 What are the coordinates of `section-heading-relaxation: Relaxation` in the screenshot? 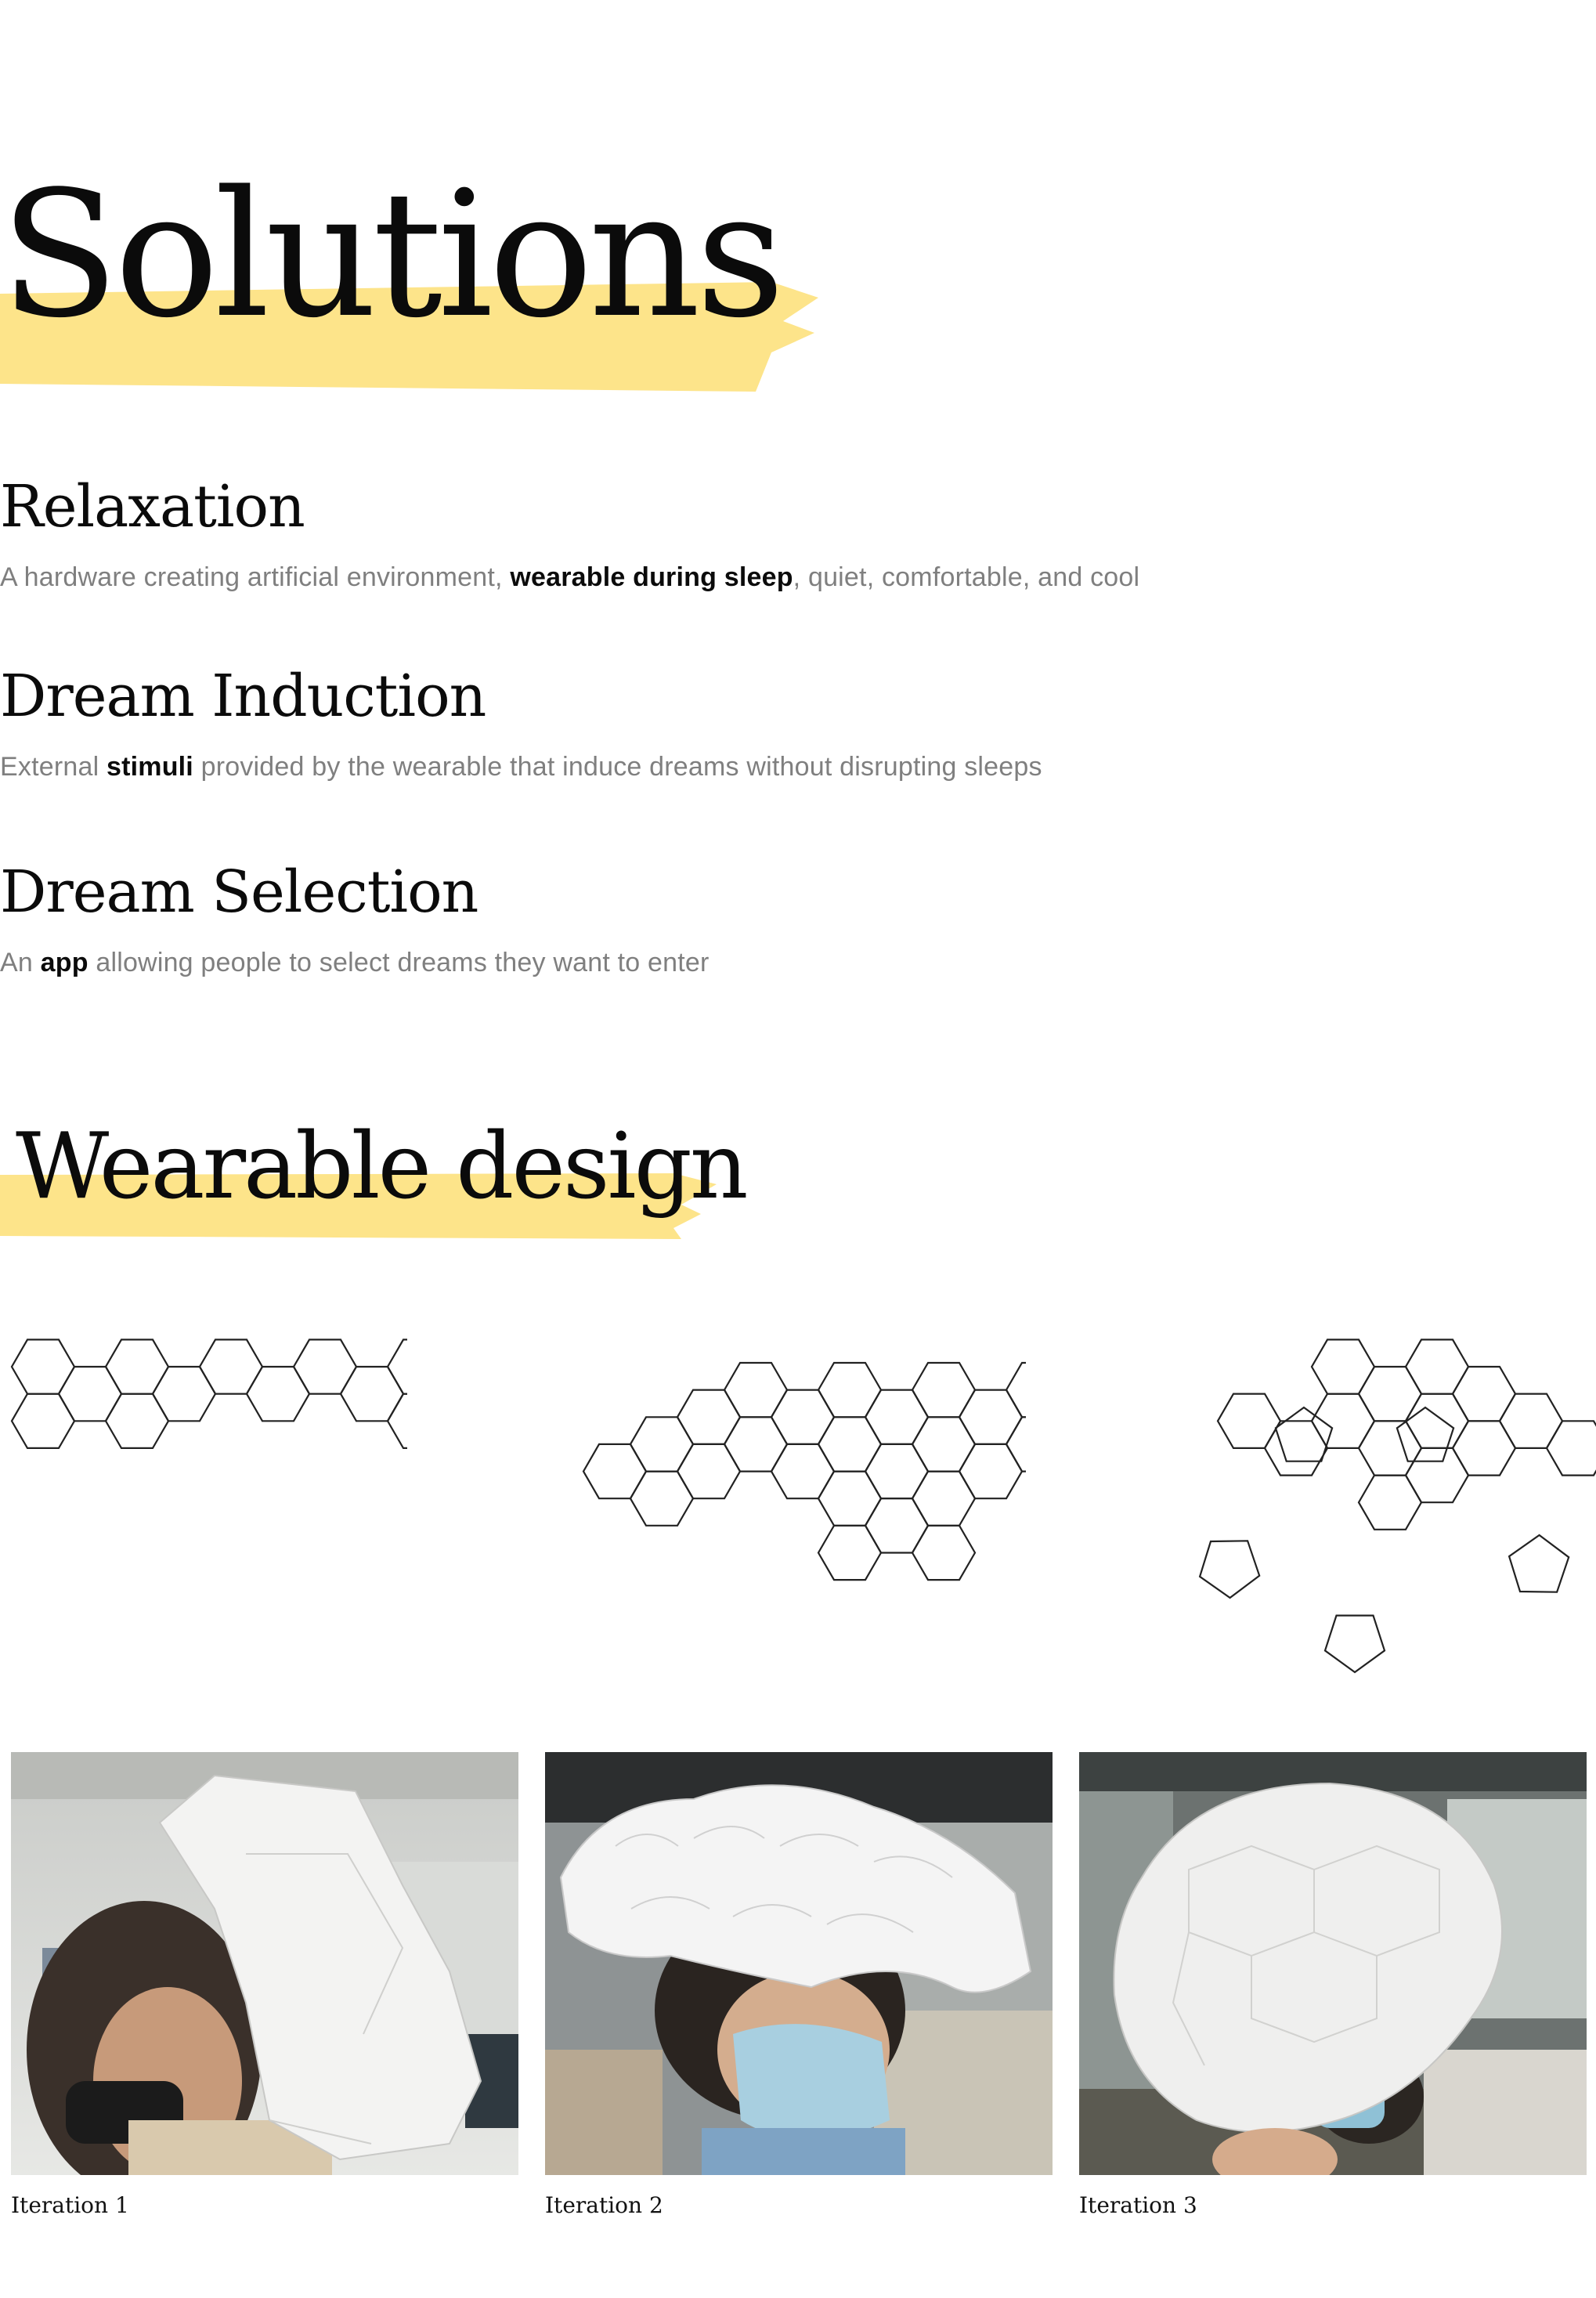 It's located at (152, 506).